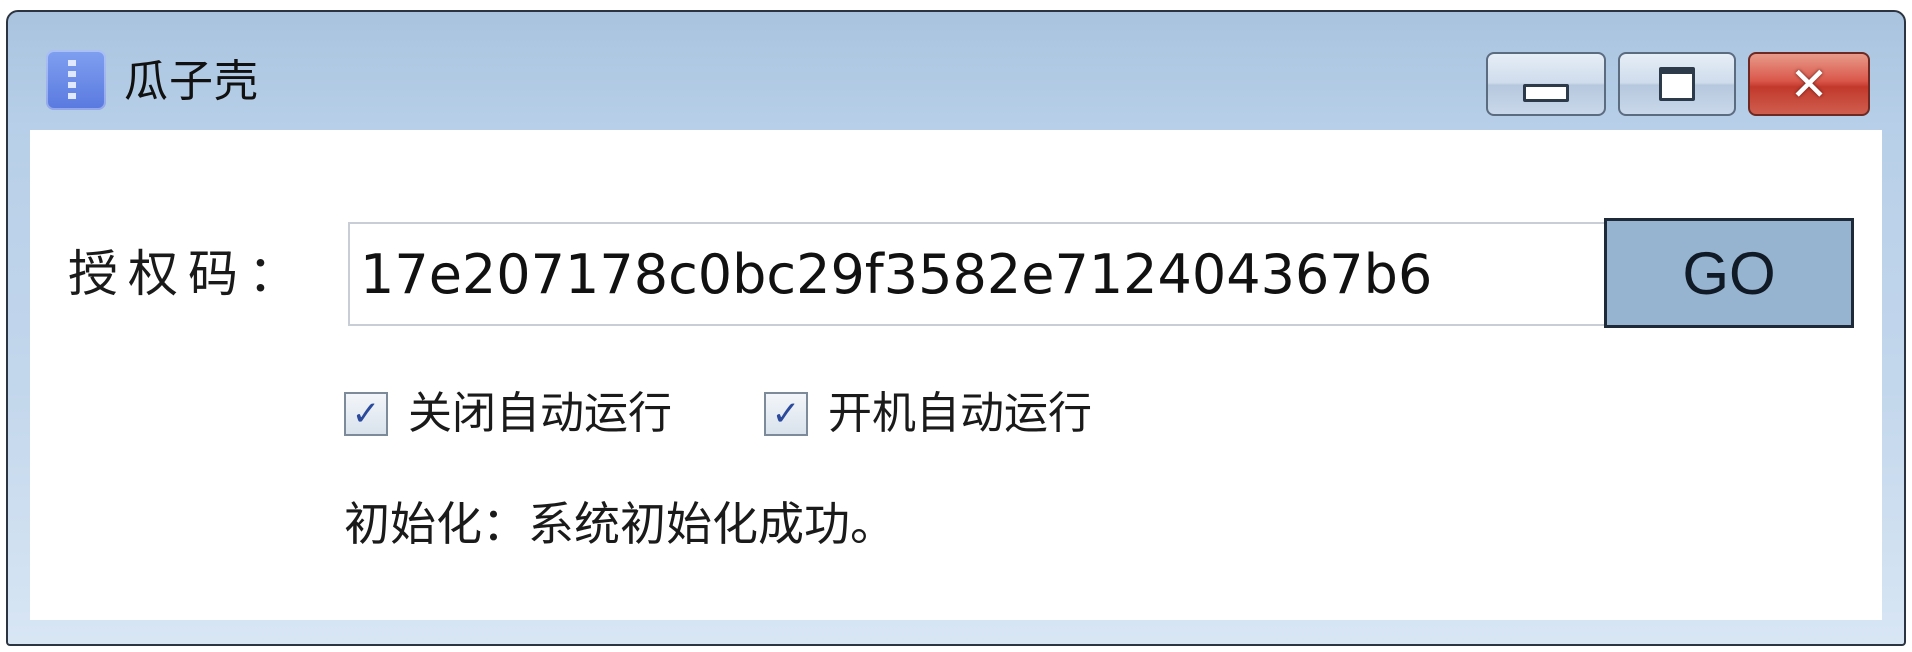 The height and width of the screenshot is (652, 1912). I want to click on close-button: ✕, so click(1809, 84).